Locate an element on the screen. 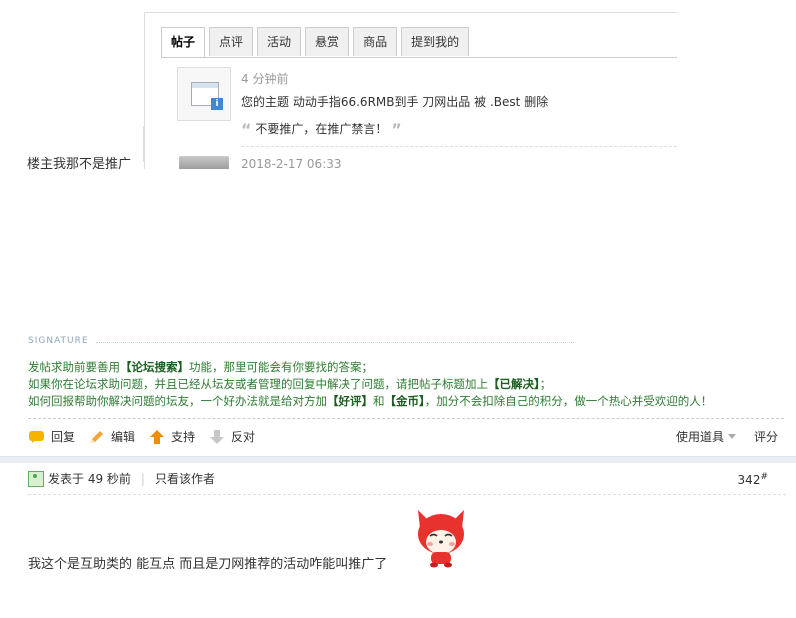 This screenshot has height=618, width=796. notice-time: 4 分钟前 is located at coordinates (265, 79).